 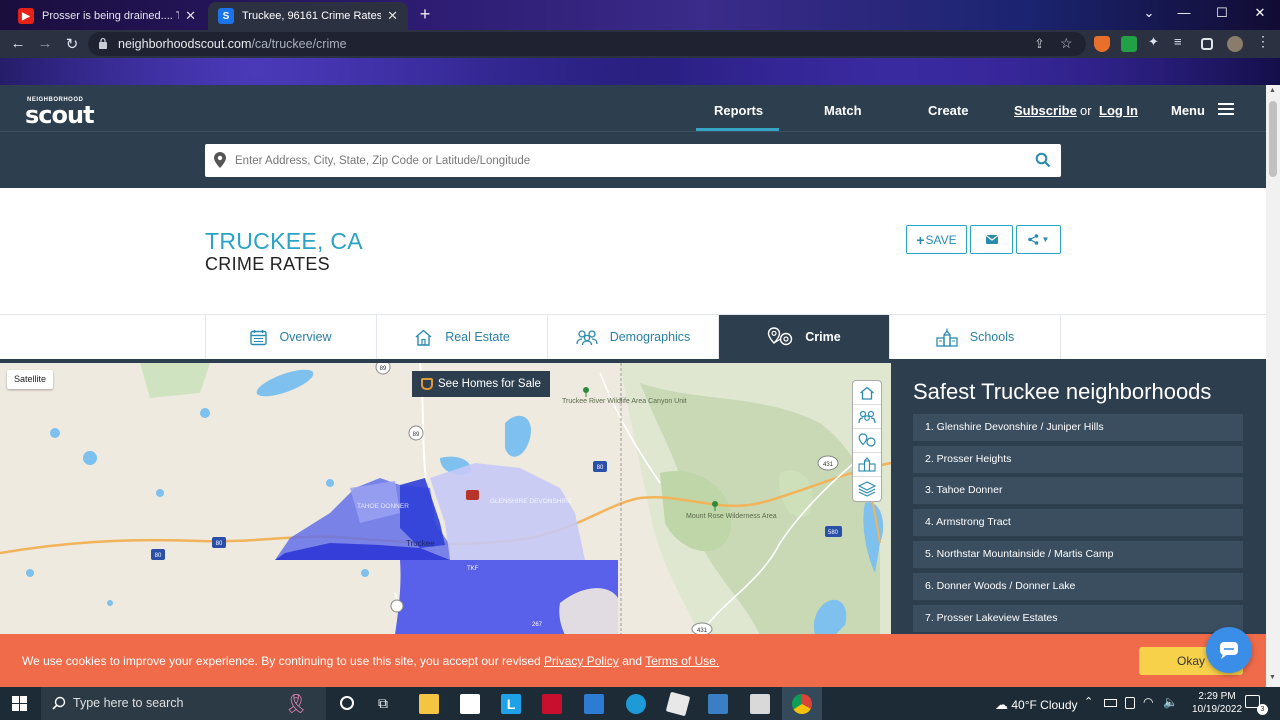 What do you see at coordinates (1272, 677) in the screenshot?
I see `scroll-down-arrow-icon: ▼` at bounding box center [1272, 677].